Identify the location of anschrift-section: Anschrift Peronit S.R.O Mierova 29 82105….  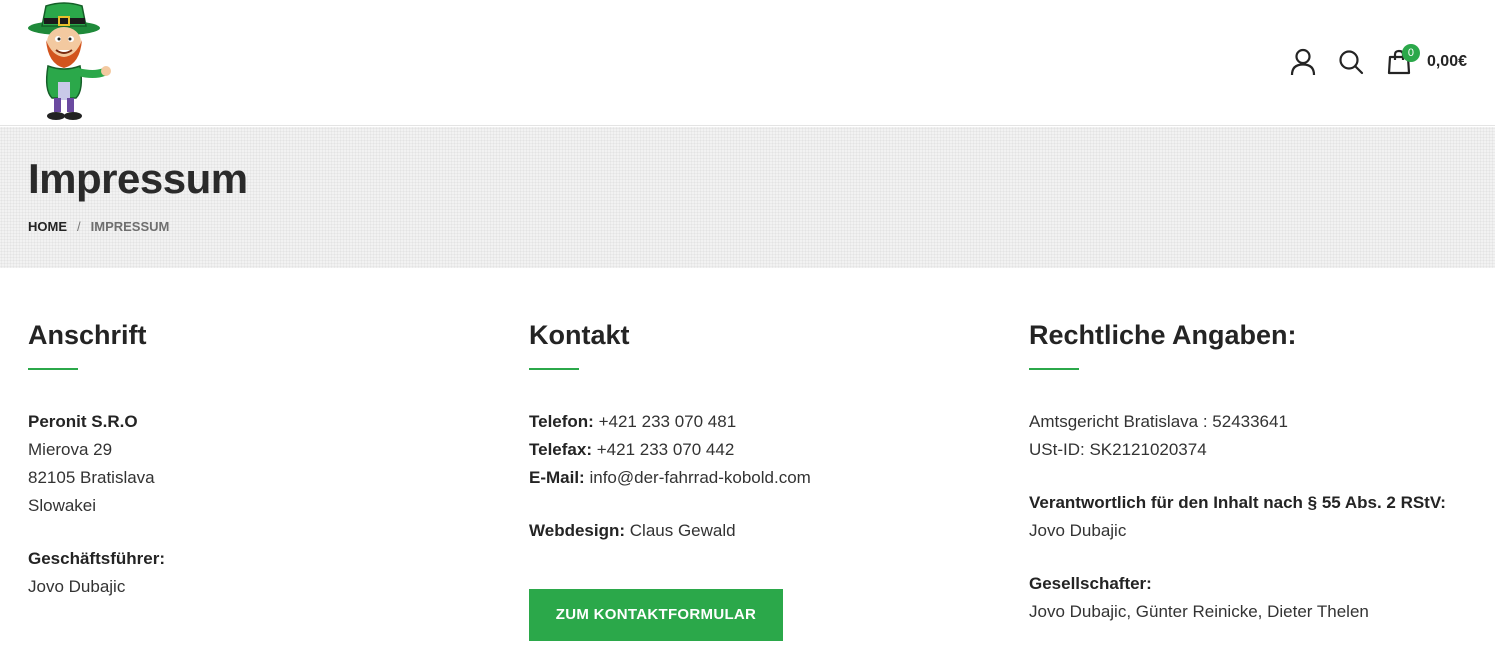
(263, 459).